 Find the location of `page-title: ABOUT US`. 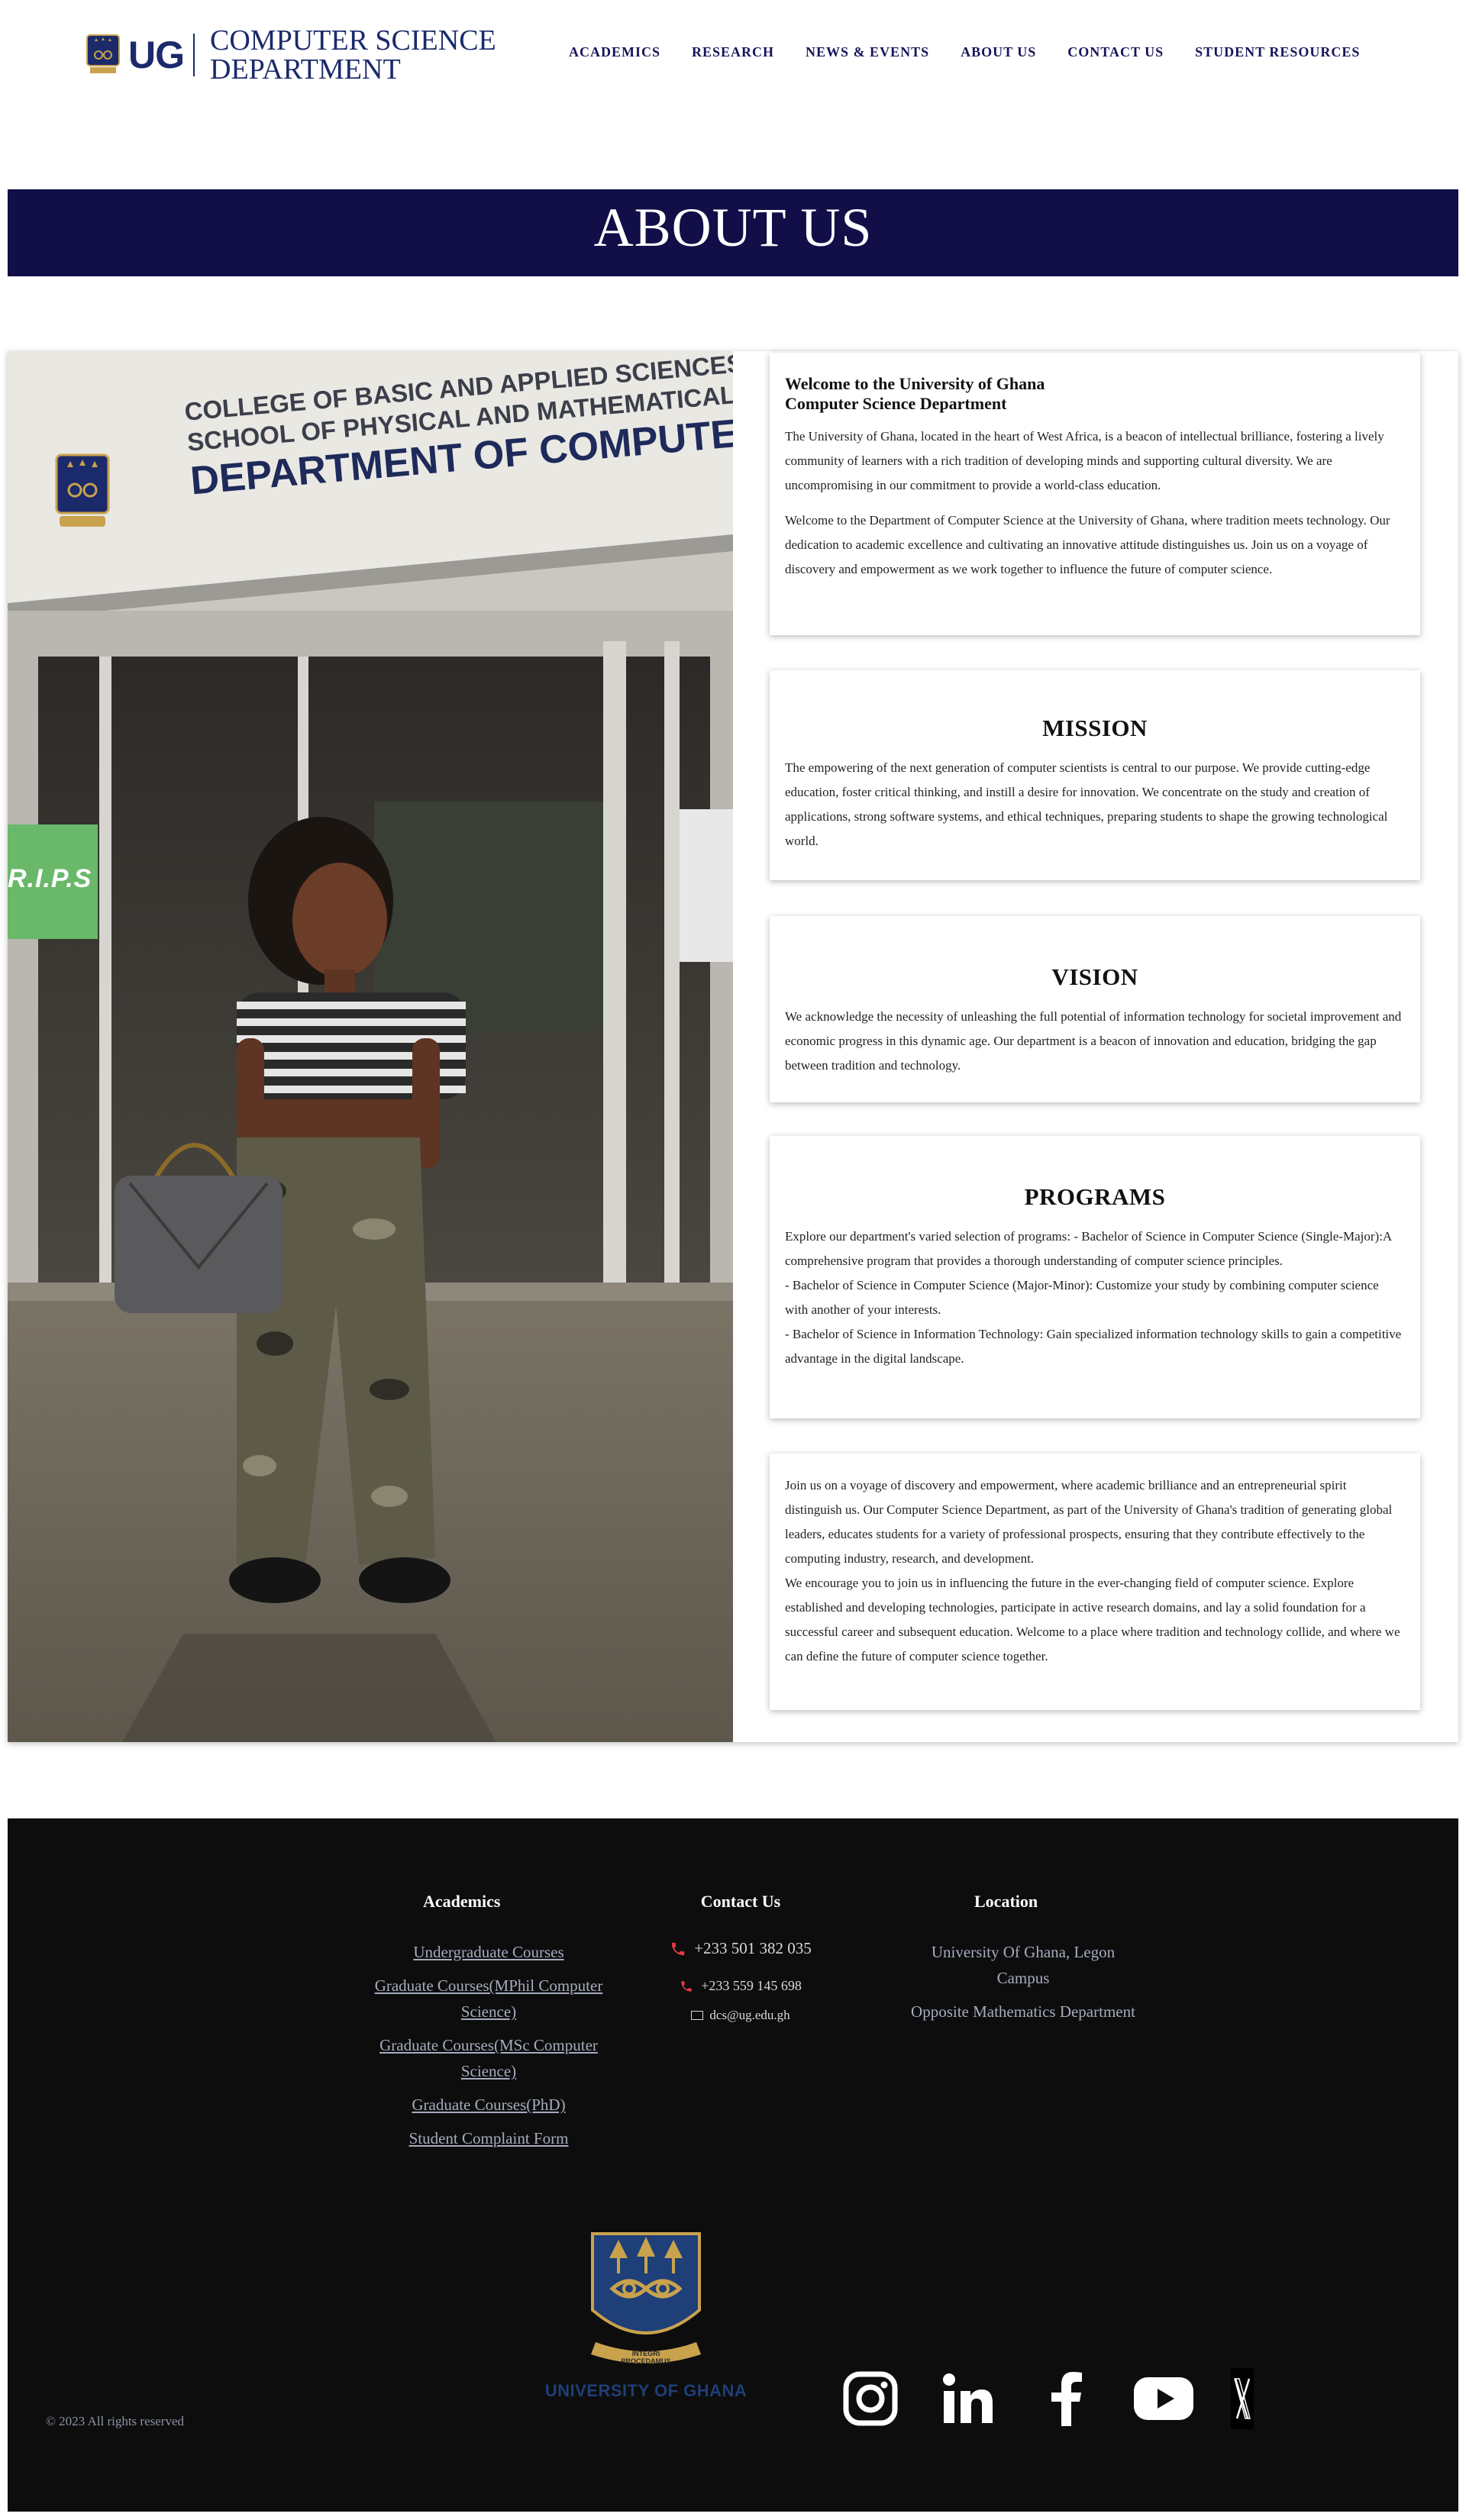

page-title: ABOUT US is located at coordinates (733, 227).